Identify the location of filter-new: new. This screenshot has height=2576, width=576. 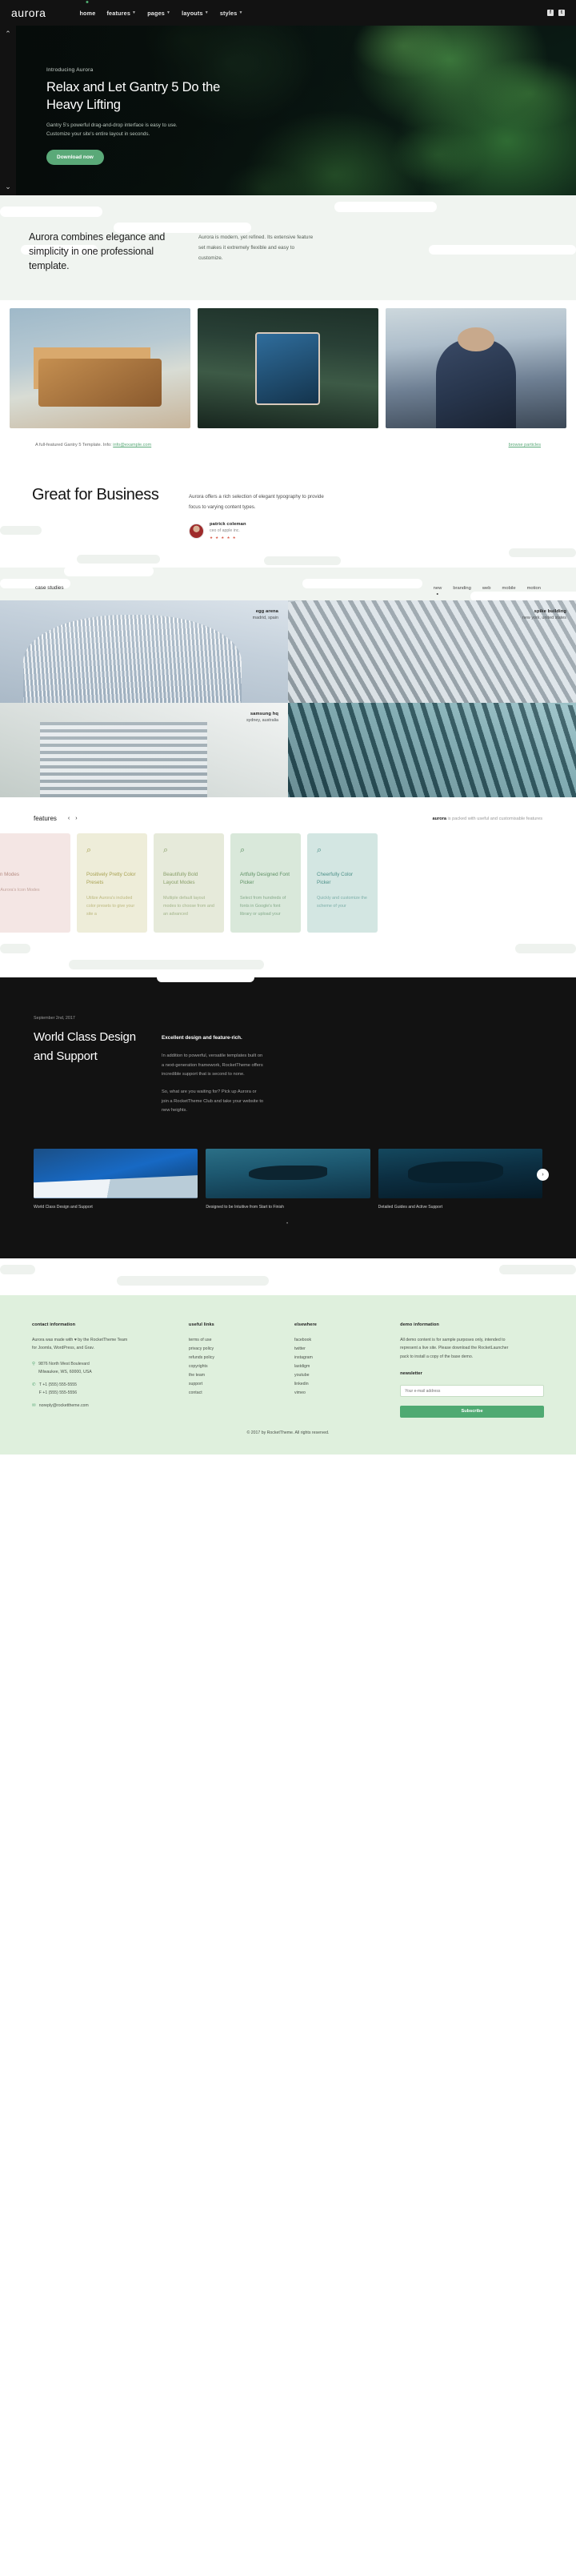
(438, 588).